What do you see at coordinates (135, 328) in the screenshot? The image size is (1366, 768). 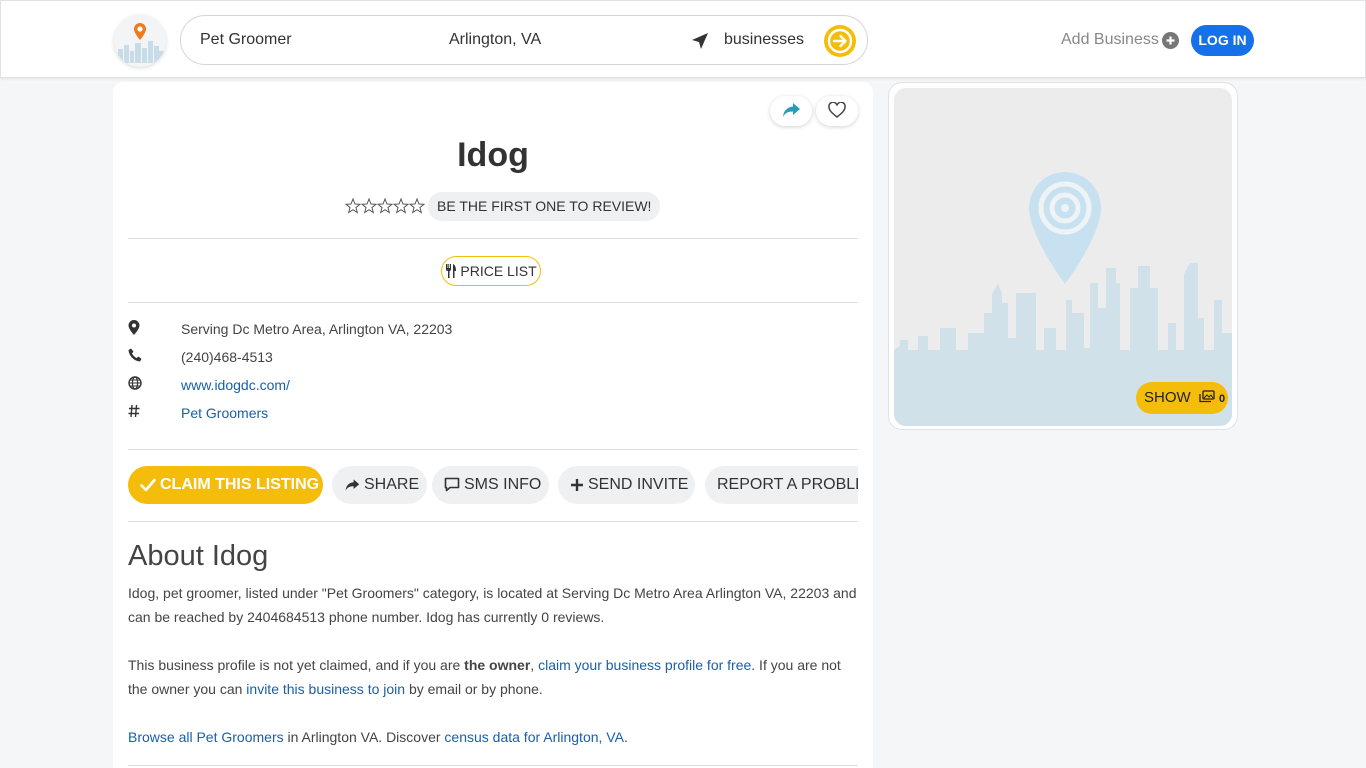 I see `map-marker-icon` at bounding box center [135, 328].